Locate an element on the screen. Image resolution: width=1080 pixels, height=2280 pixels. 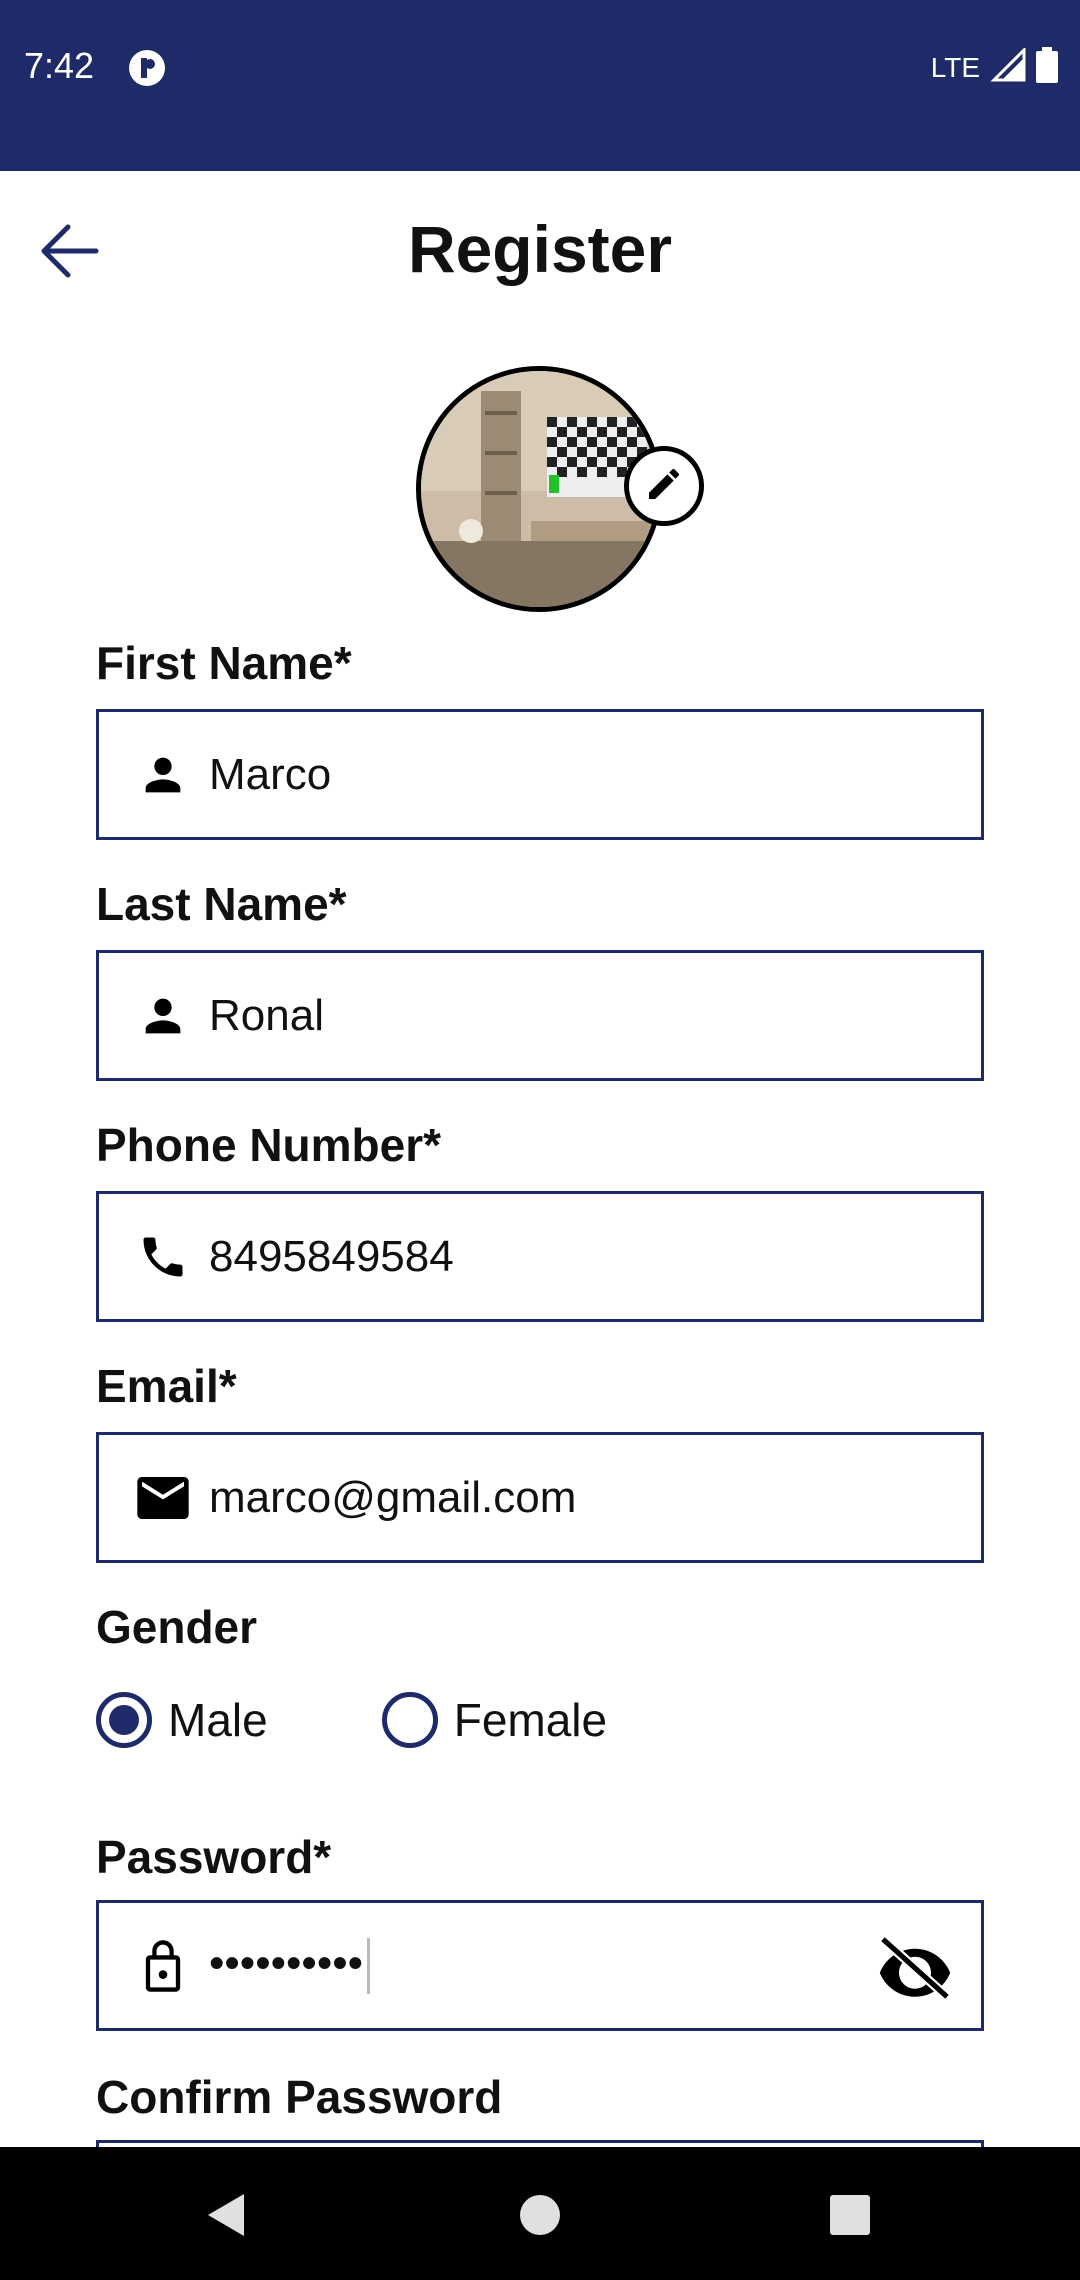
gender-male-radio: Male is located at coordinates (182, 1720).